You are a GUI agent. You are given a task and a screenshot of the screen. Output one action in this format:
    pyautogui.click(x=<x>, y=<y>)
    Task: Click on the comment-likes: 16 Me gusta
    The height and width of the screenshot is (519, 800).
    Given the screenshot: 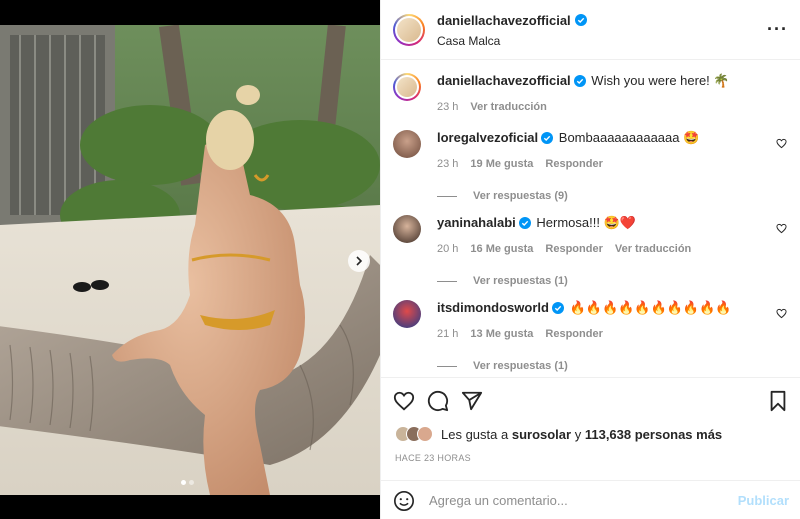 What is the action you would take?
    pyautogui.click(x=501, y=249)
    